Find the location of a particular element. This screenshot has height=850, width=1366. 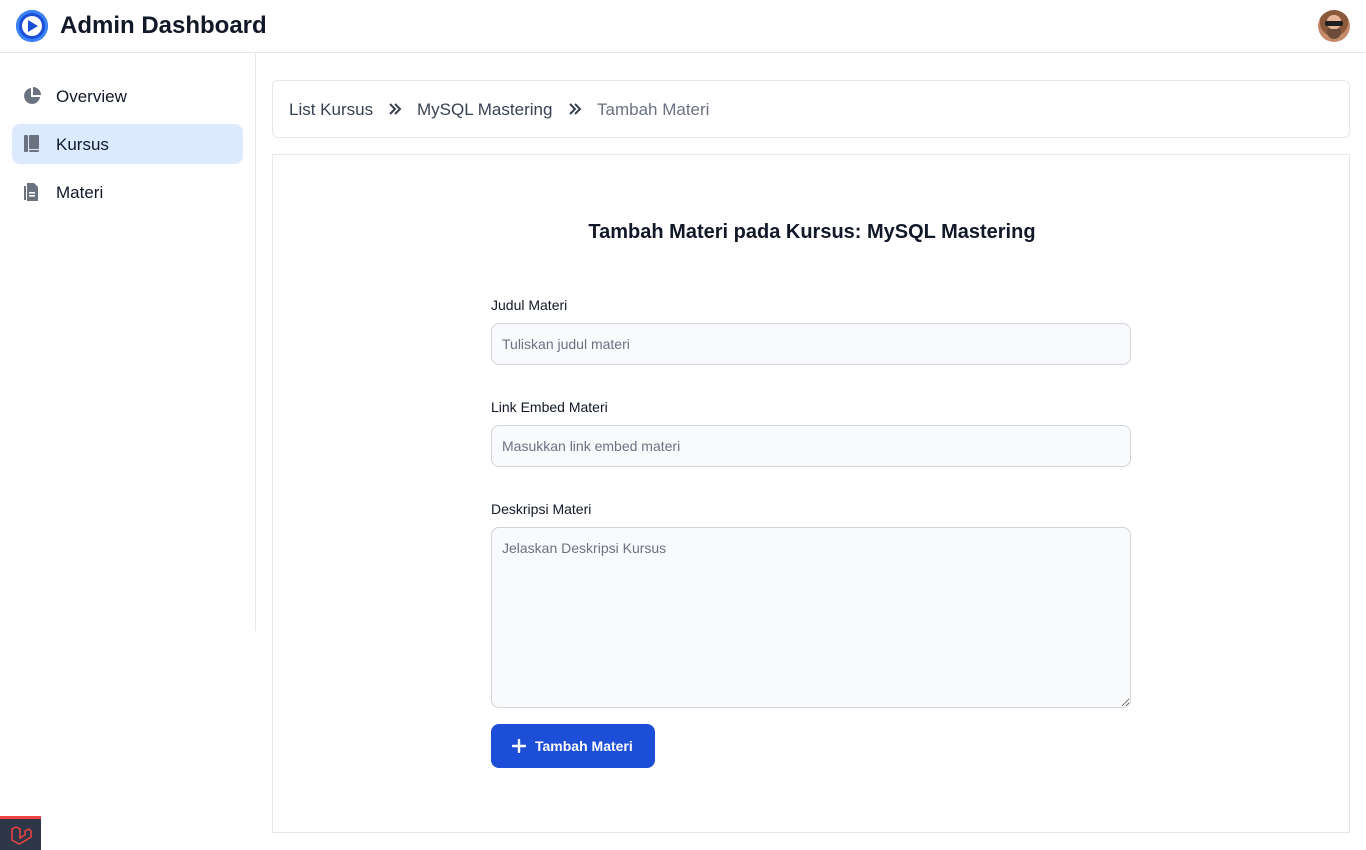

top-bar: Admin Dashboard is located at coordinates (683, 26).